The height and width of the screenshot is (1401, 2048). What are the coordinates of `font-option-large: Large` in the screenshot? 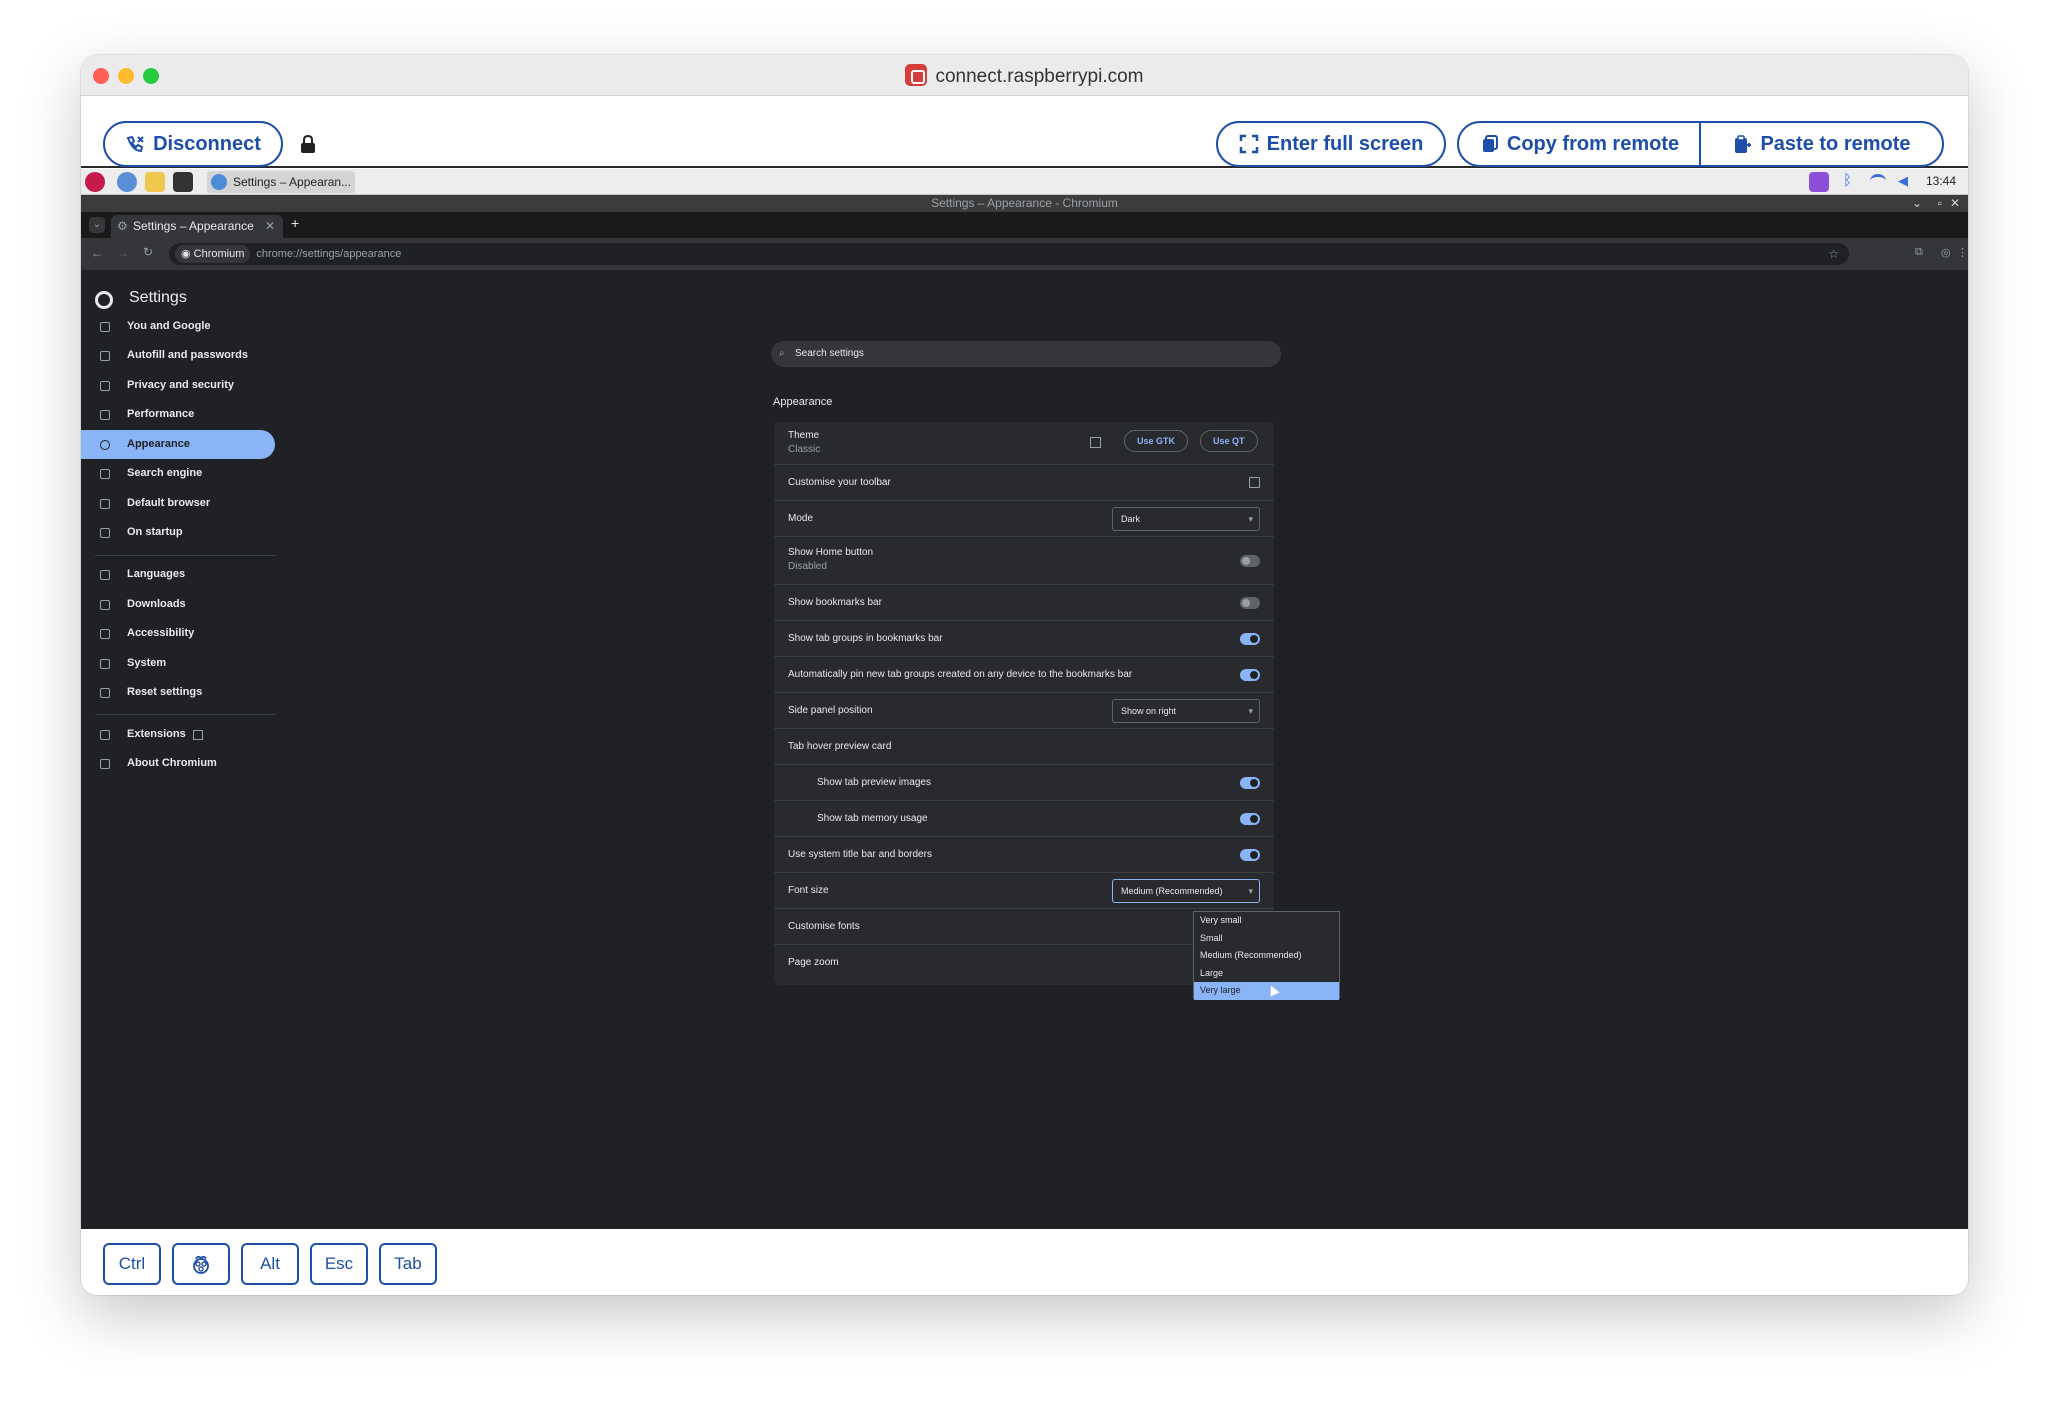 It's located at (1266, 974).